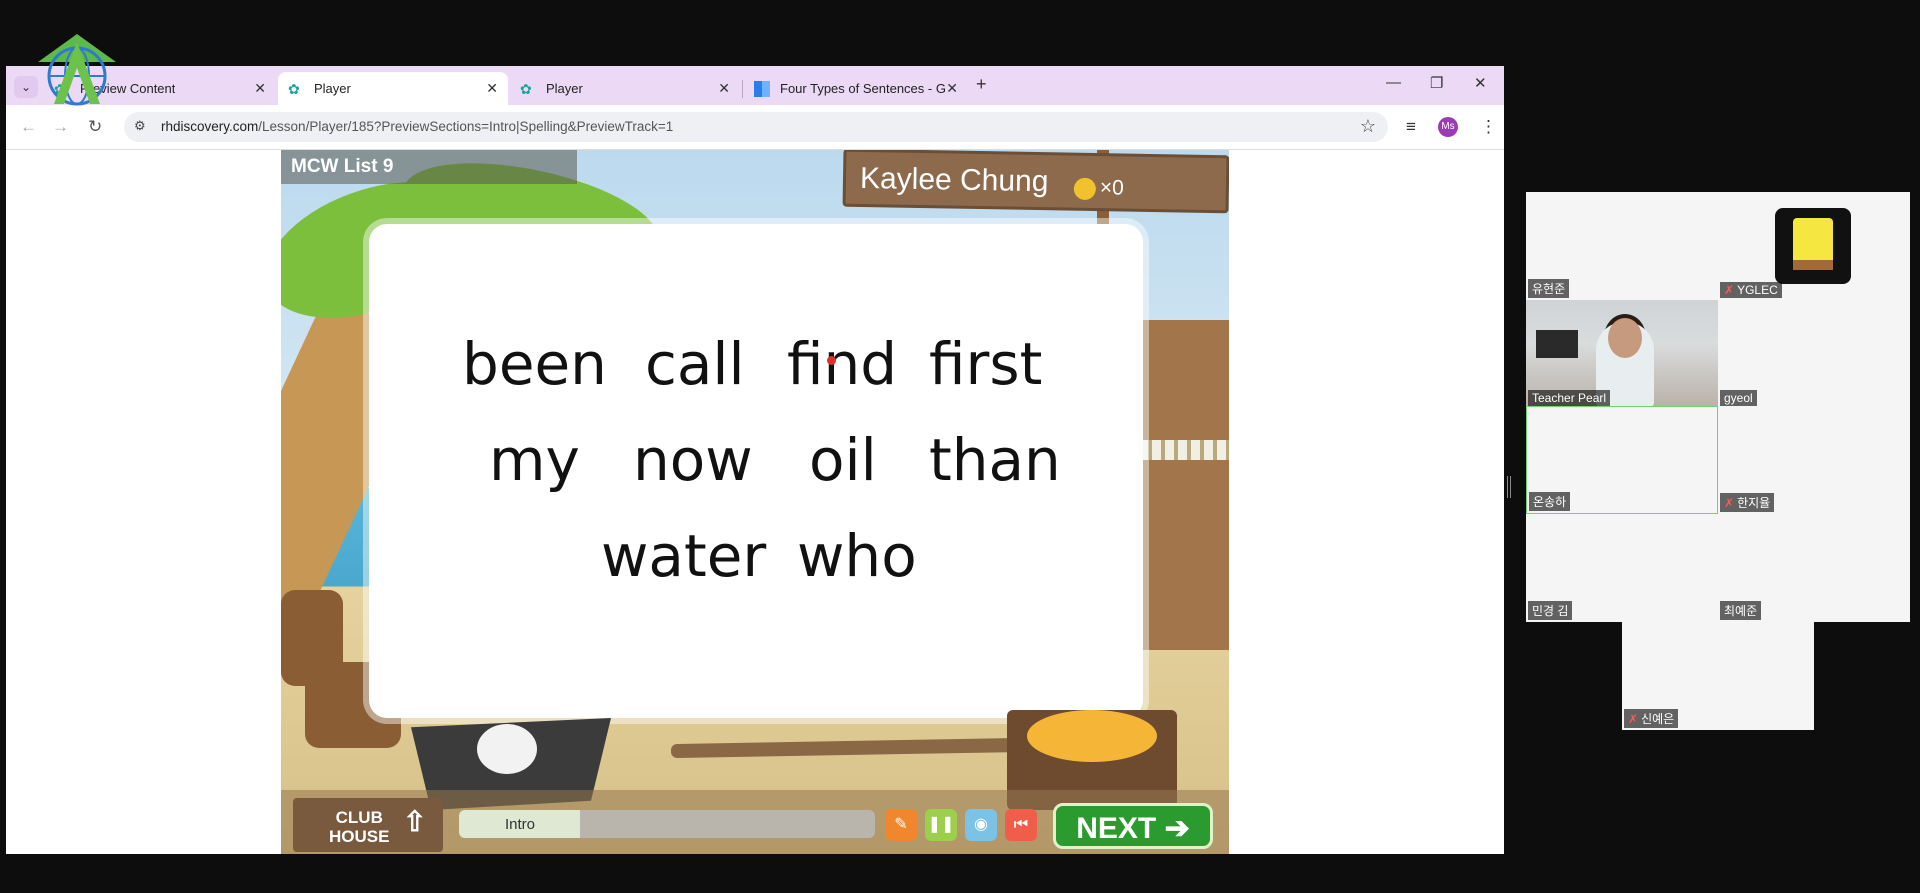  I want to click on word-item: been, so click(534, 364).